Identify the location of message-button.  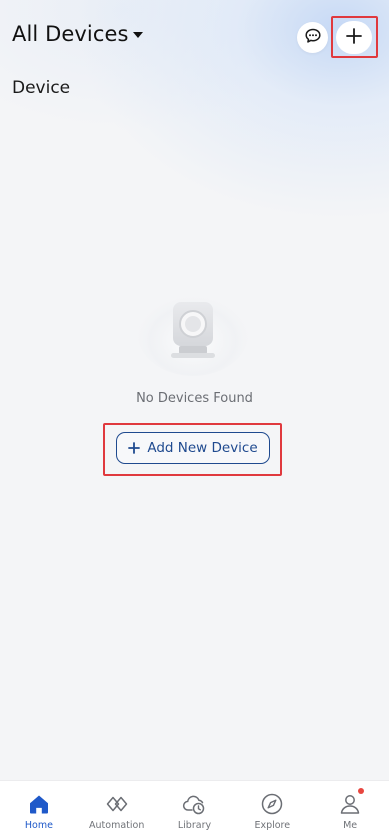
(312, 37).